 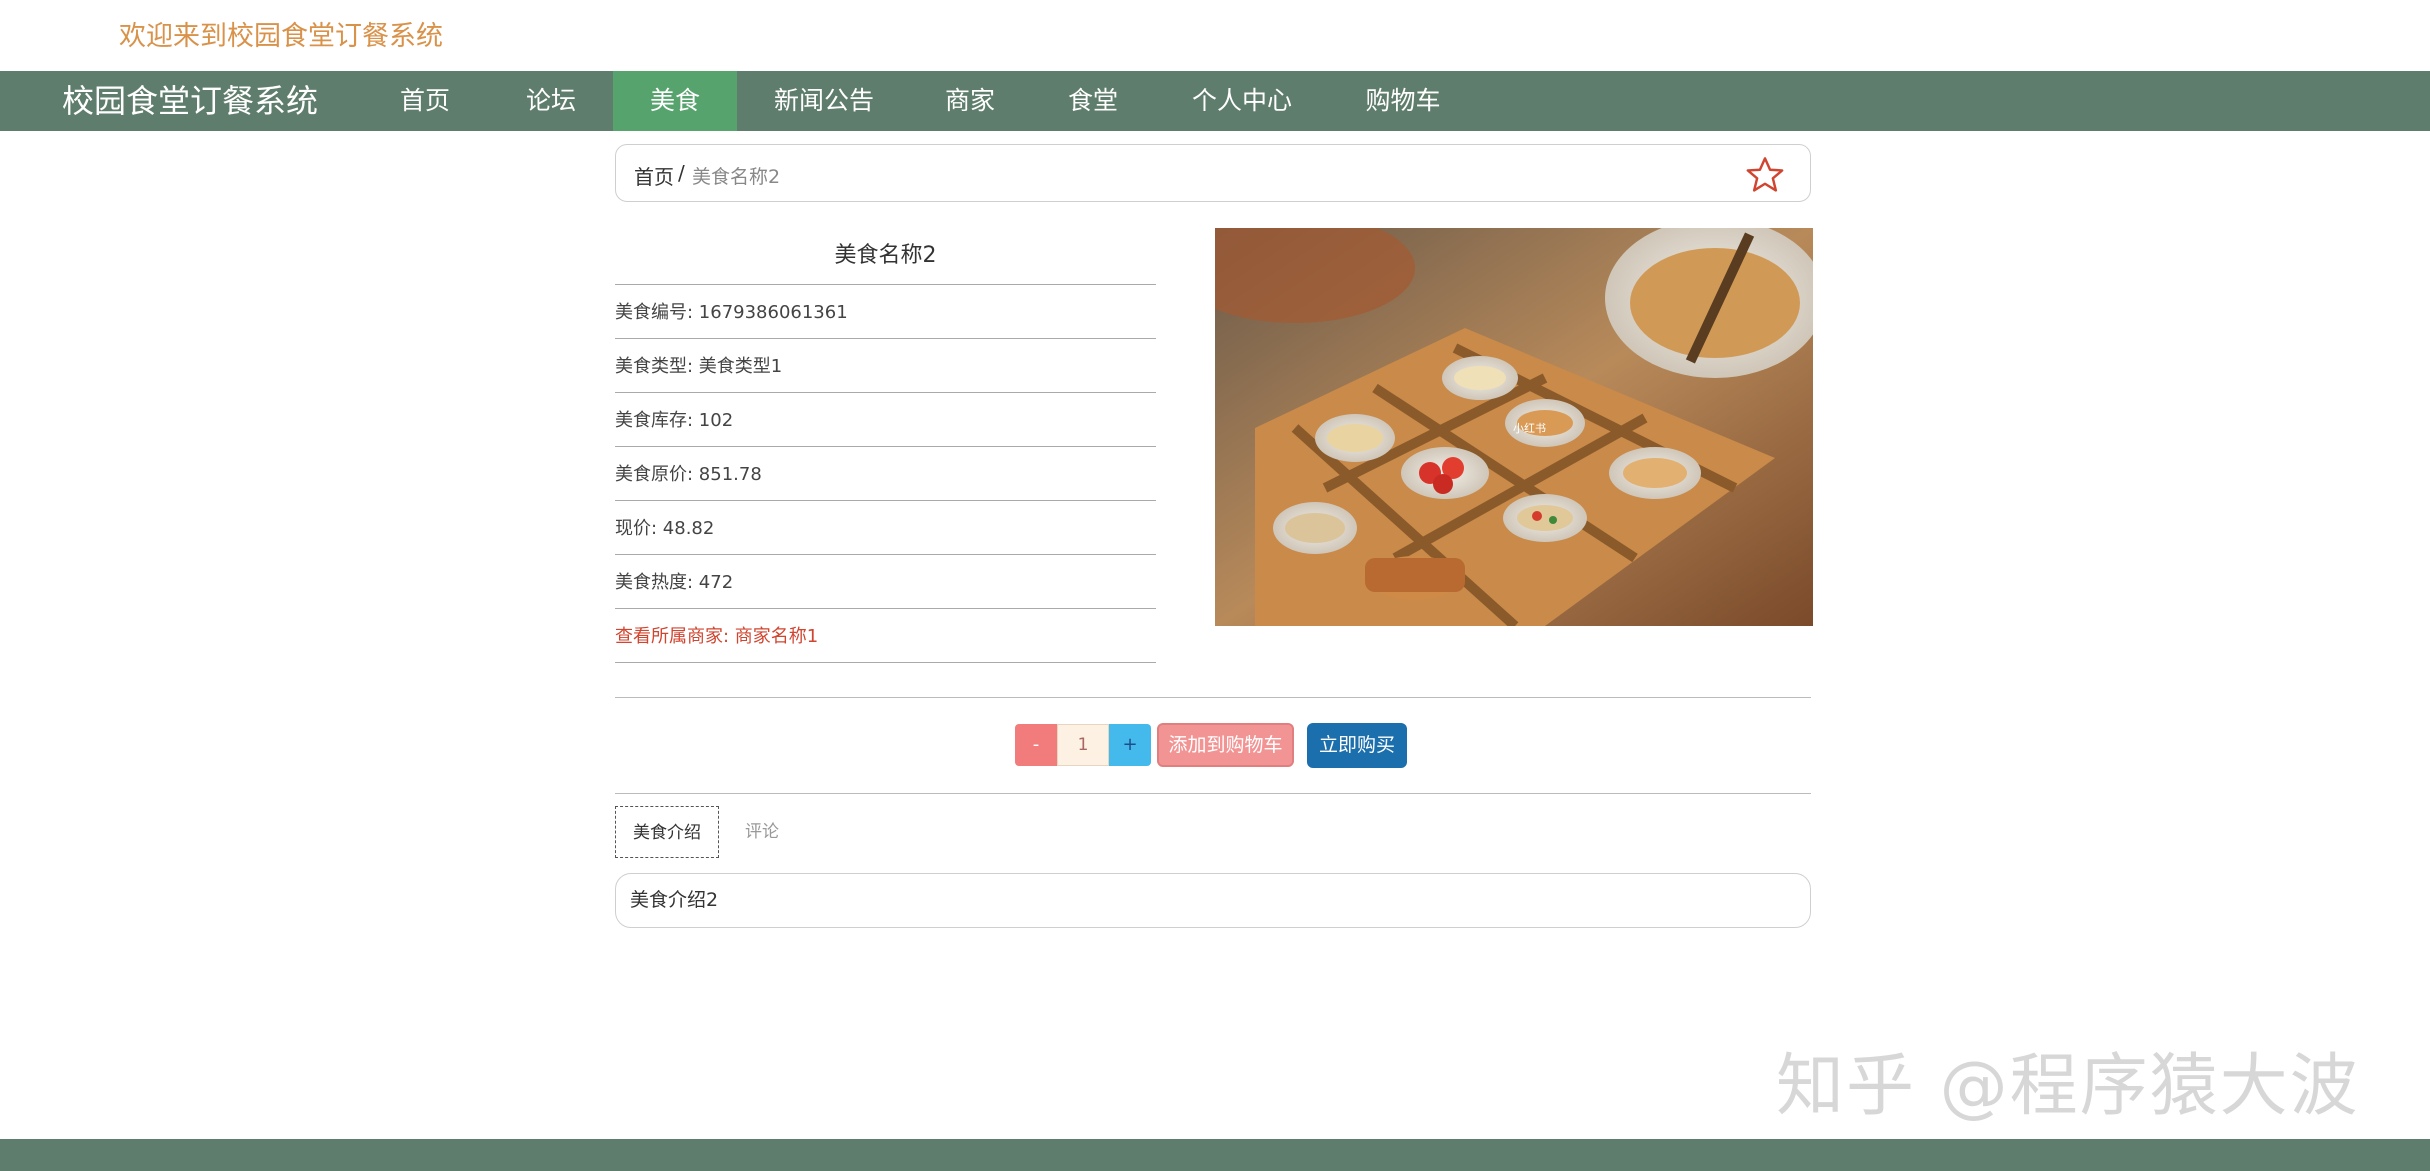 I want to click on add-to-cart-button: 添加到购物车, so click(x=1225, y=745).